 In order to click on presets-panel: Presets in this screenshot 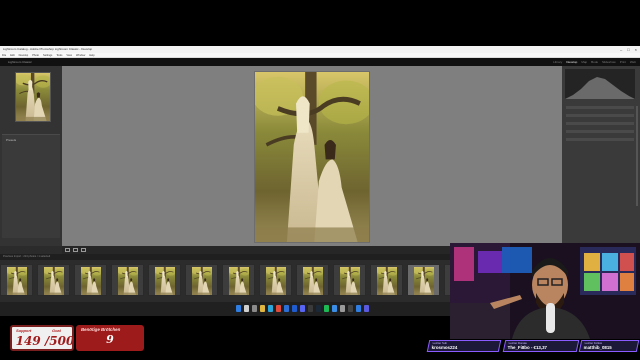, I will do `click(31, 186)`.